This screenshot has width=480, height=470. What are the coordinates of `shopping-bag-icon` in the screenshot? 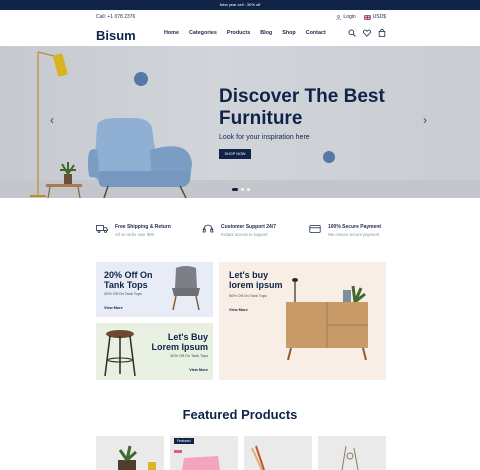 It's located at (382, 33).